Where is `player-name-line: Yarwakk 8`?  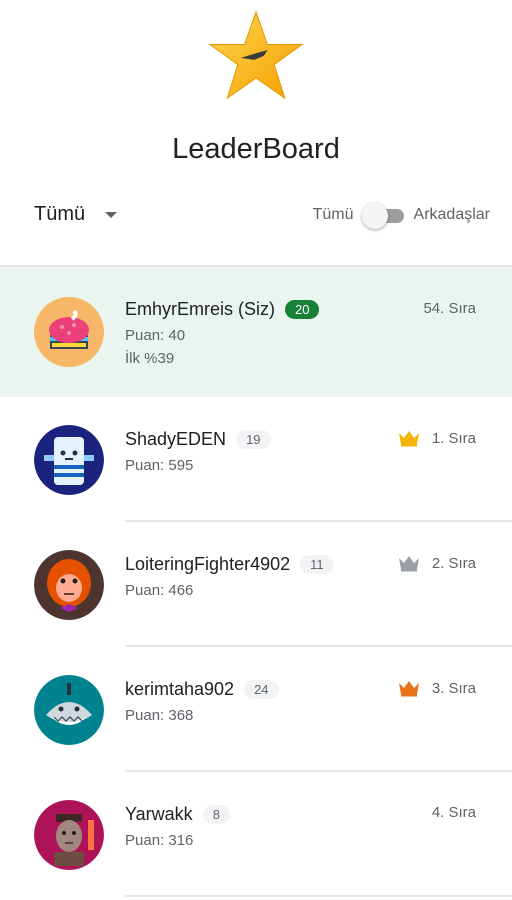 player-name-line: Yarwakk 8 is located at coordinates (177, 814).